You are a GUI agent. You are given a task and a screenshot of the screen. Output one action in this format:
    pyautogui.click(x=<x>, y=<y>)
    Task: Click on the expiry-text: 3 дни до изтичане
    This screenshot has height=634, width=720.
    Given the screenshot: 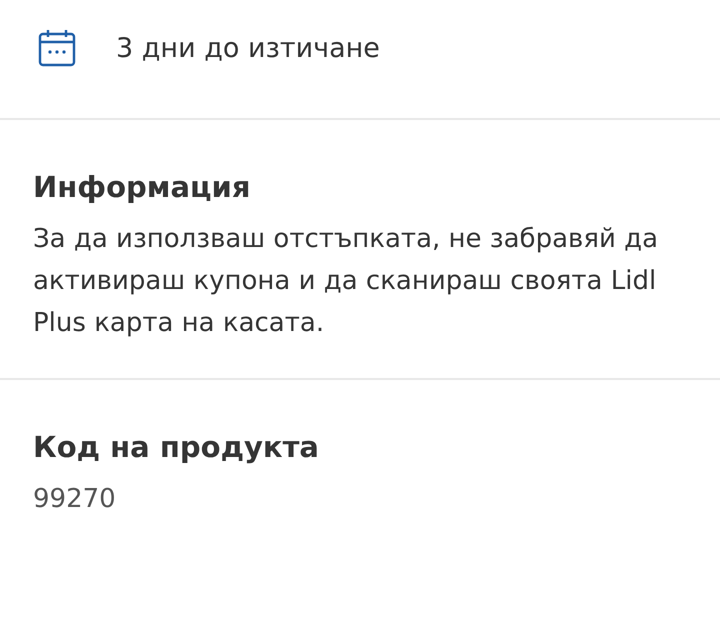 What is the action you would take?
    pyautogui.click(x=248, y=48)
    